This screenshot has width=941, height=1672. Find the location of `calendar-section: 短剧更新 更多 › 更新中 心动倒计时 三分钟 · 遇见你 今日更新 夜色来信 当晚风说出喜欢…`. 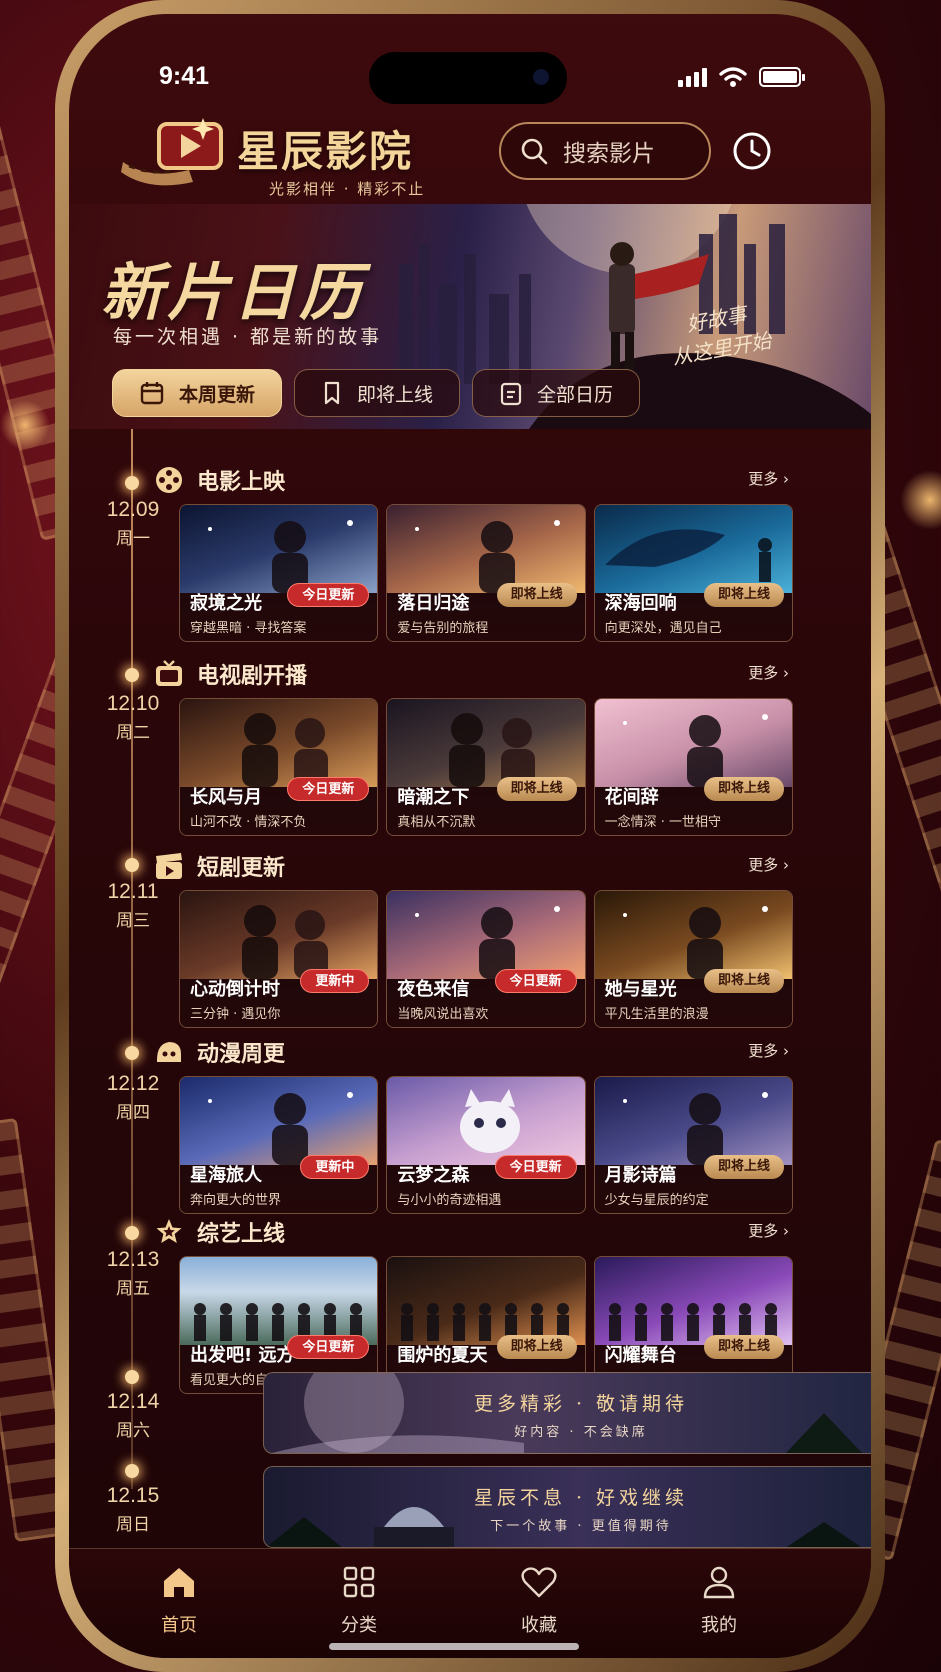

calendar-section: 短剧更新 更多 › 更新中 心动倒计时 三分钟 · 遇见你 今日更新 夜色来信 当晚风说出喜欢… is located at coordinates (473, 937).